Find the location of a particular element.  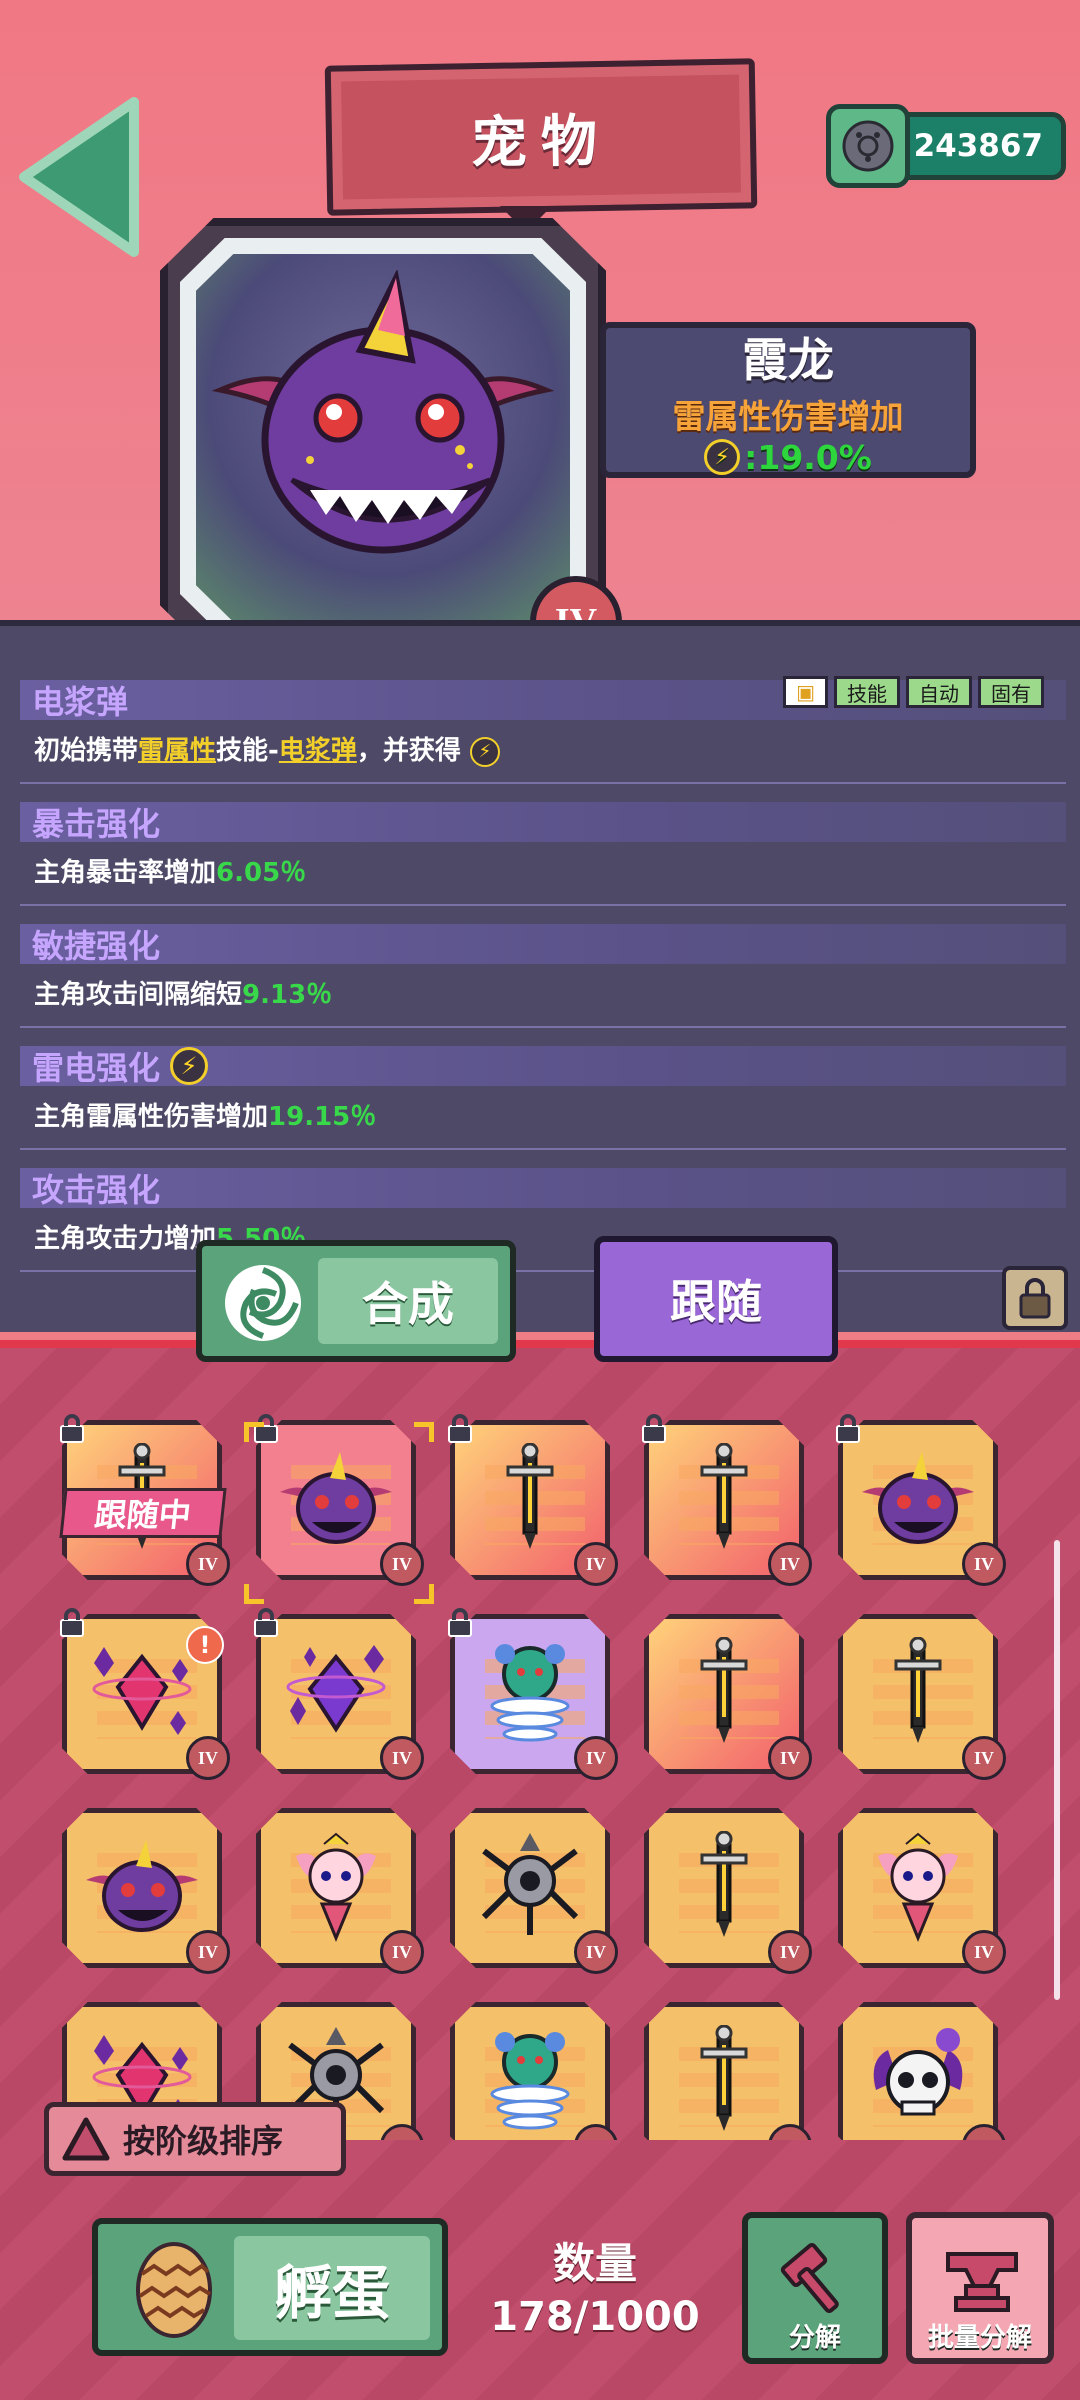

hammer-icon is located at coordinates (809, 2278).